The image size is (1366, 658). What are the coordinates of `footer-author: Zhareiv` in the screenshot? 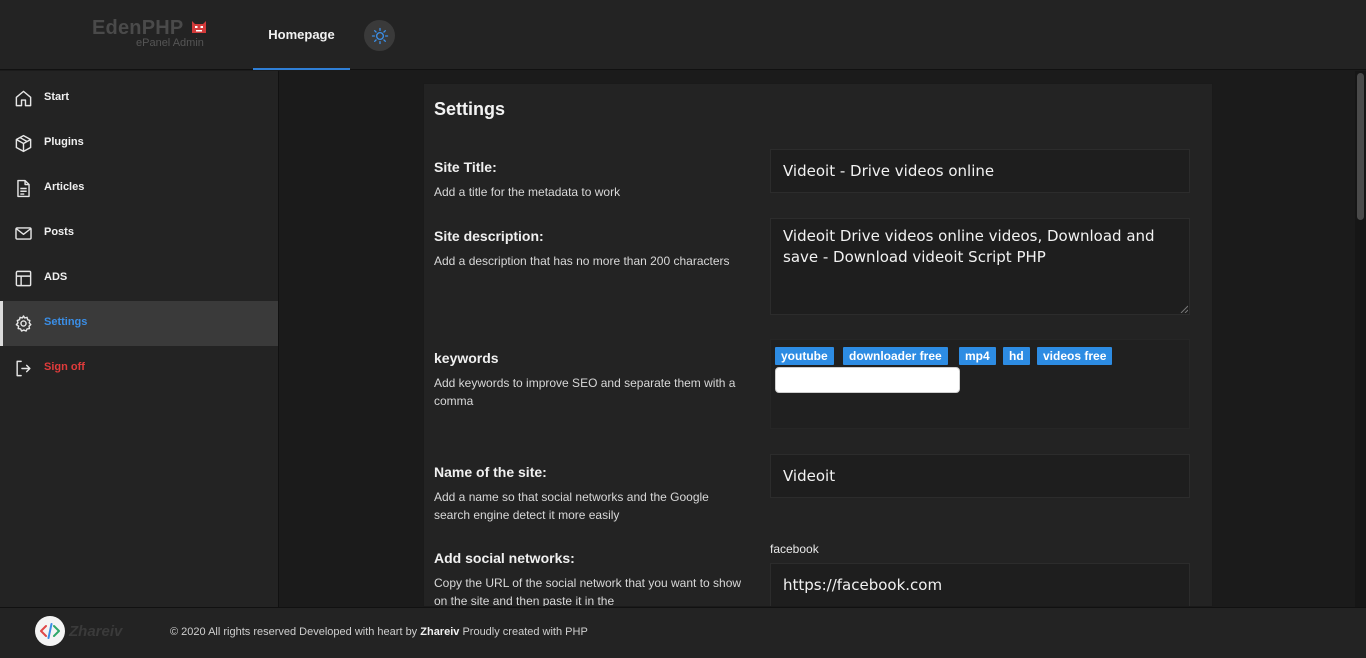 It's located at (440, 632).